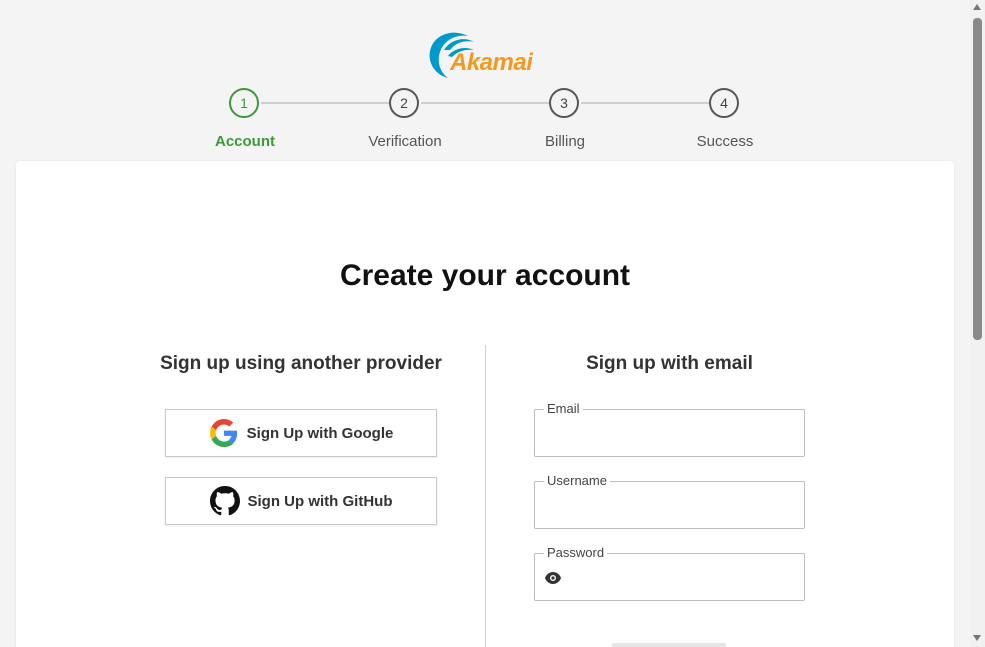 This screenshot has height=647, width=985. What do you see at coordinates (320, 433) in the screenshot?
I see `google-signup-label: Sign Up with Google` at bounding box center [320, 433].